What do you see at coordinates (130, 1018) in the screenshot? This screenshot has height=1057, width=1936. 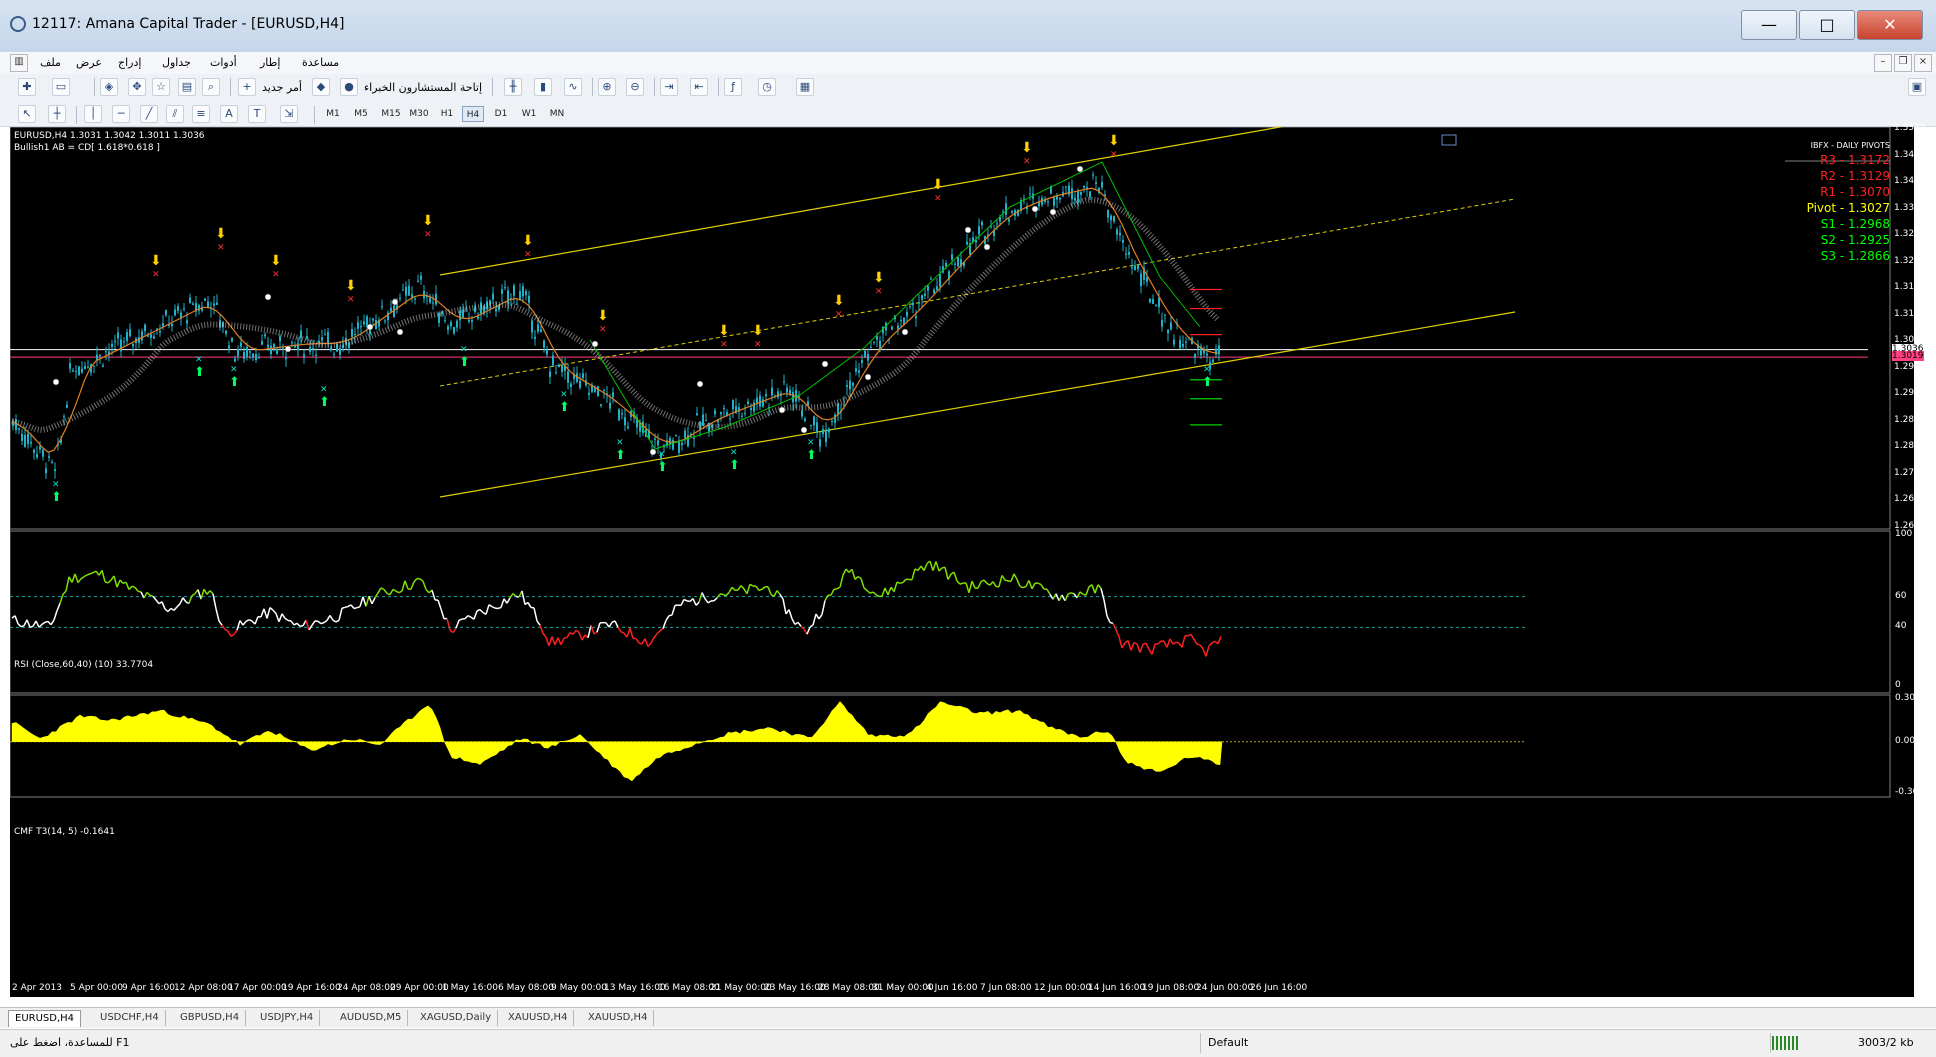 I see `tab-usdchf-h4: USDCHF,H4` at bounding box center [130, 1018].